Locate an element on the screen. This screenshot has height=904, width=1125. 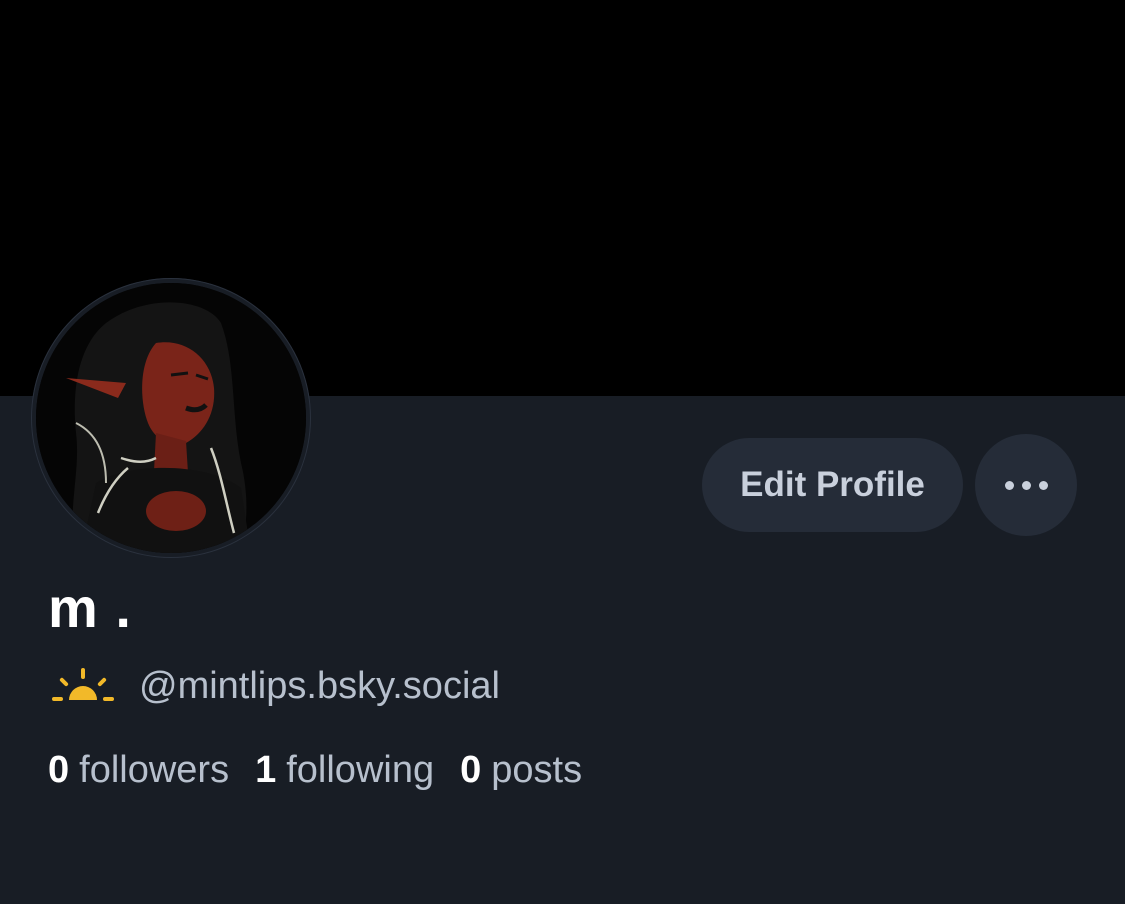
profile-handle: @mintlips.bsky.social is located at coordinates (319, 686).